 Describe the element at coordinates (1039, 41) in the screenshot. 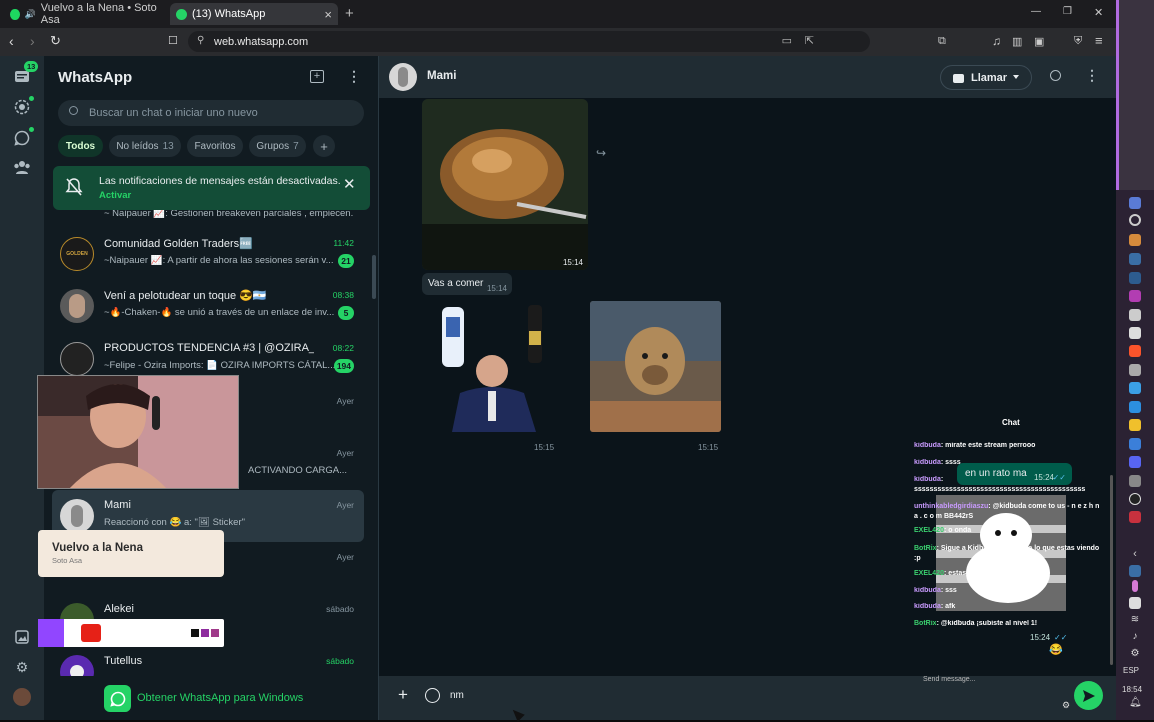

I see `wallet-icon: ▣` at that location.